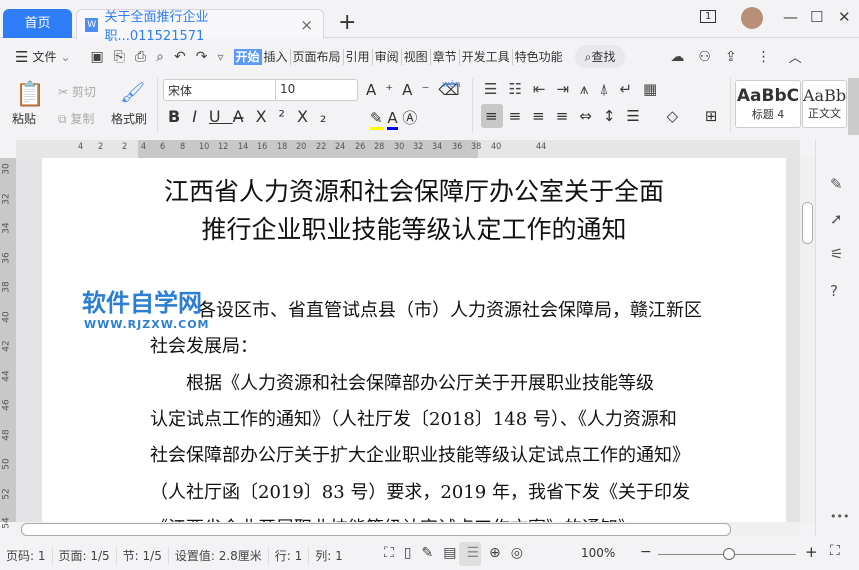 The width and height of the screenshot is (859, 570). What do you see at coordinates (132, 92) in the screenshot?
I see `format-painter-icon: 🖌` at bounding box center [132, 92].